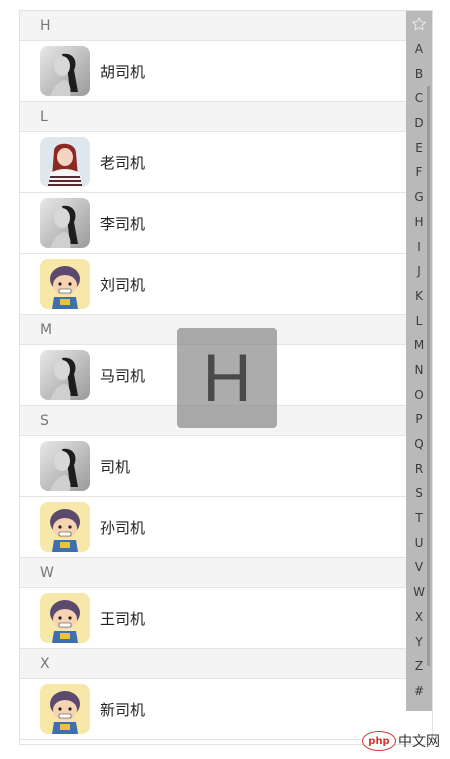 The image size is (450, 759). I want to click on contact-name: 司机, so click(115, 466).